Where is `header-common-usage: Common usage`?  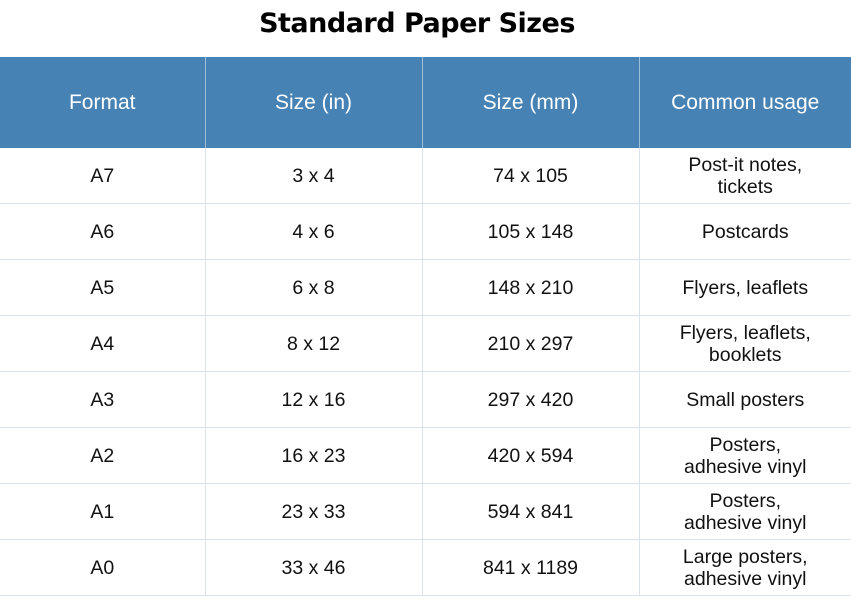
header-common-usage: Common usage is located at coordinates (744, 102).